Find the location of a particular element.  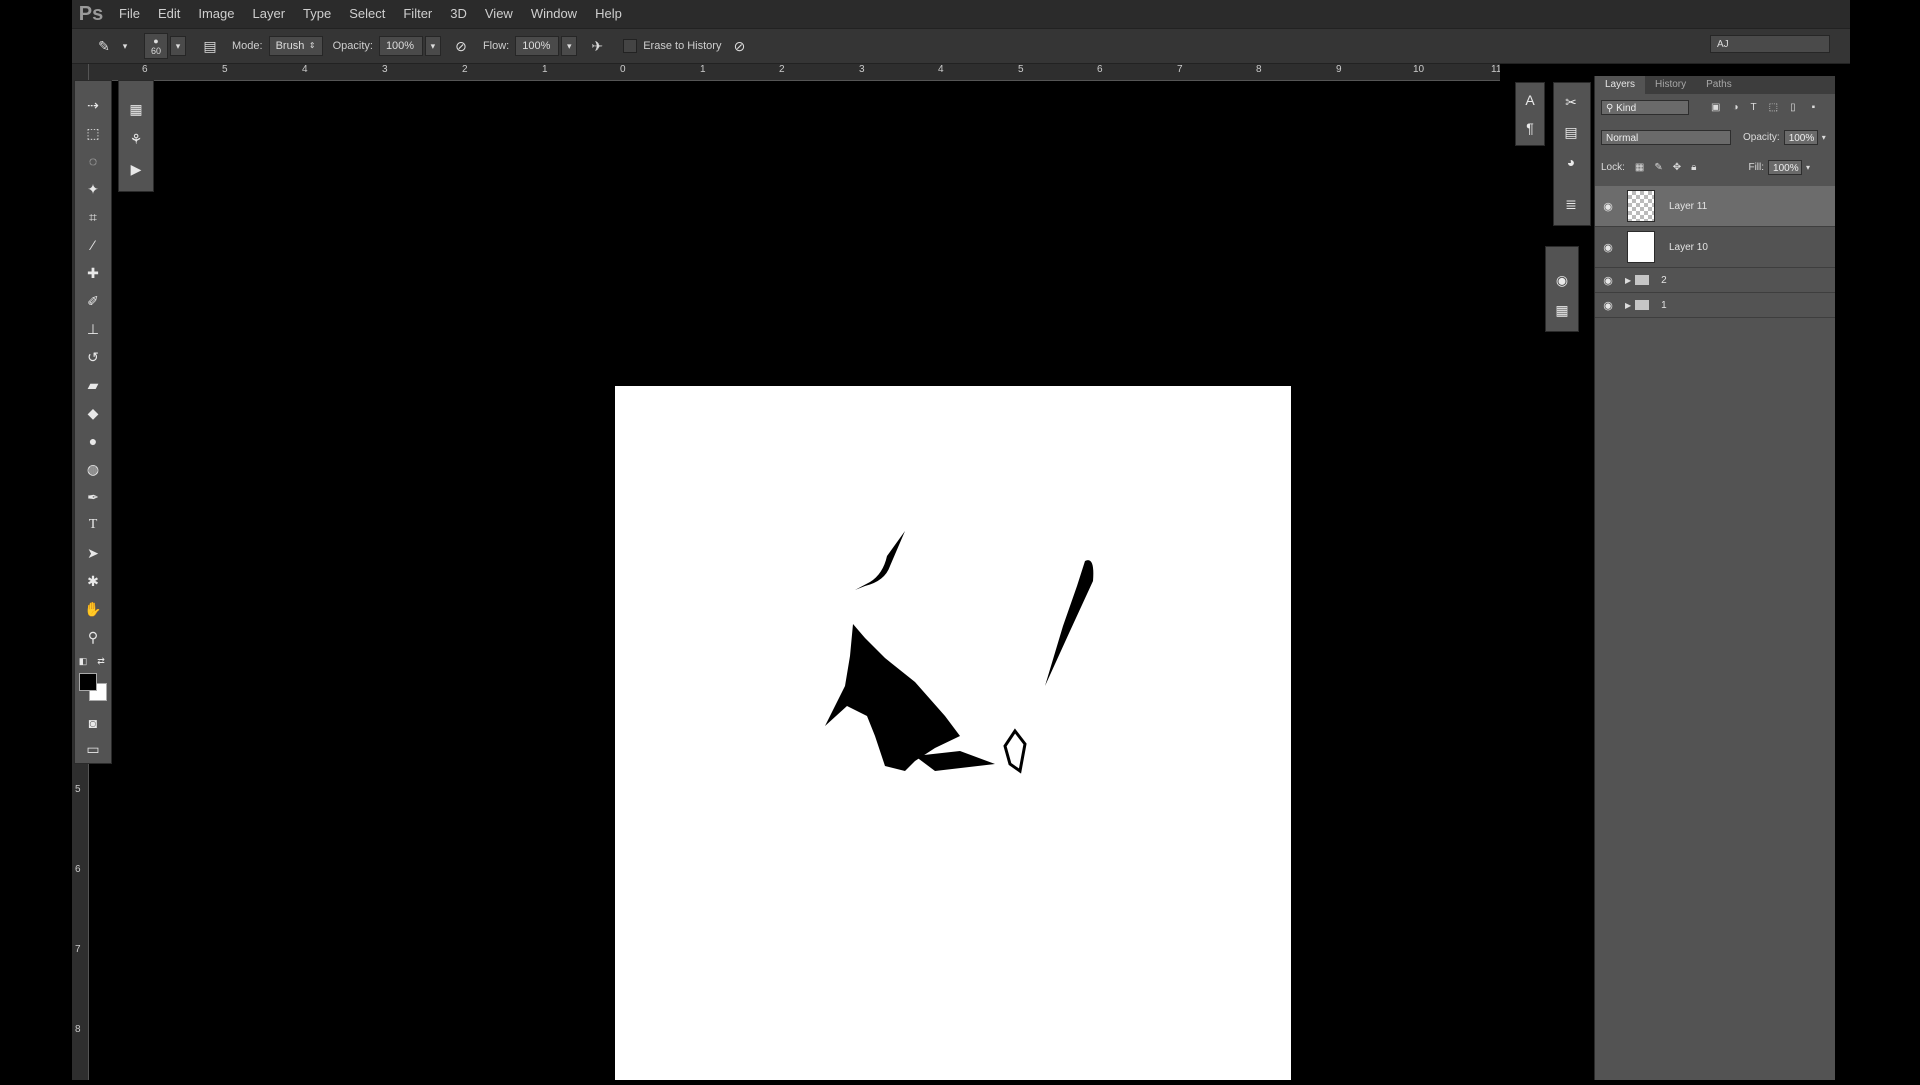

mode-select: Brush ⇕ is located at coordinates (295, 46).